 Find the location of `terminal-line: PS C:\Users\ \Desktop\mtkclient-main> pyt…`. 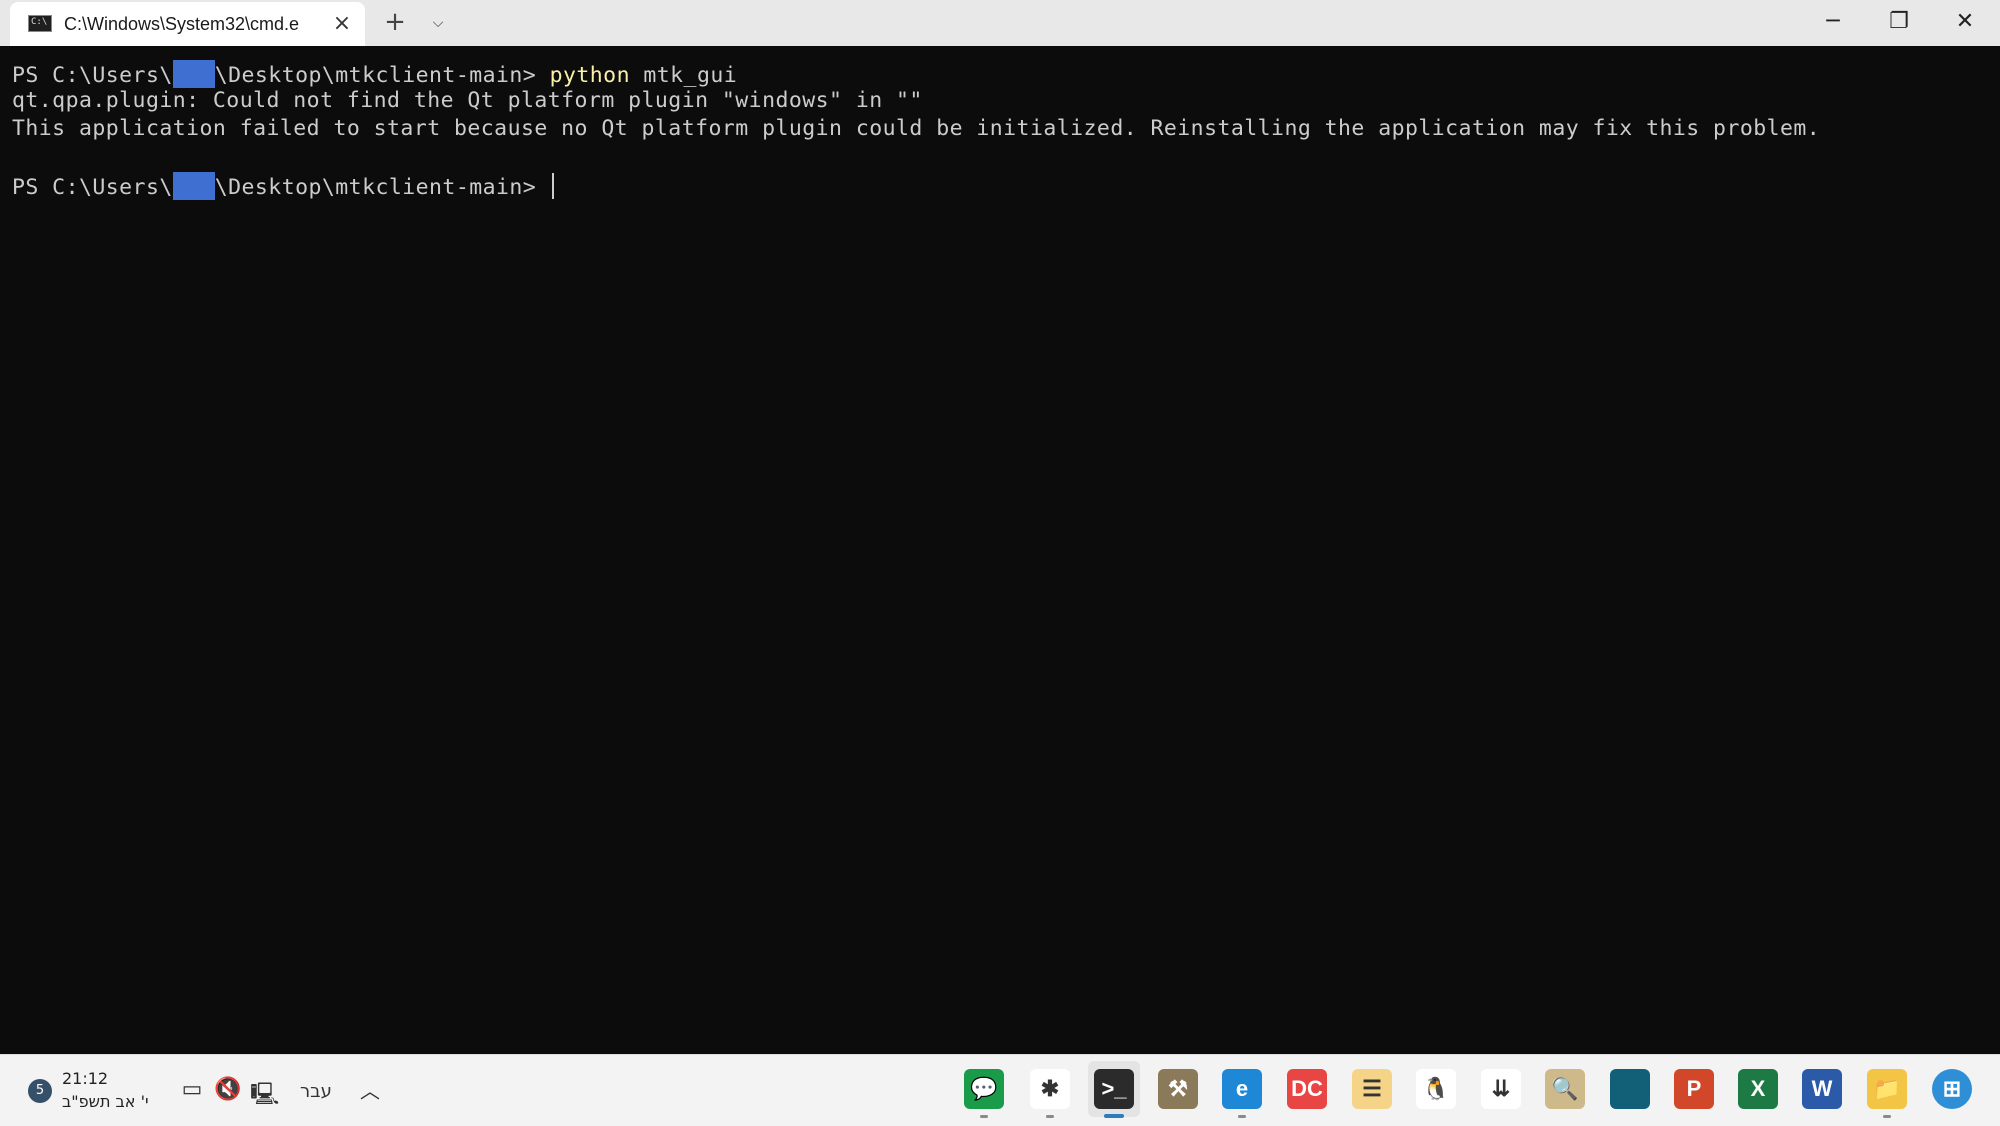

terminal-line: PS C:\Users\ \Desktop\mtkclient-main> pyt… is located at coordinates (374, 74).